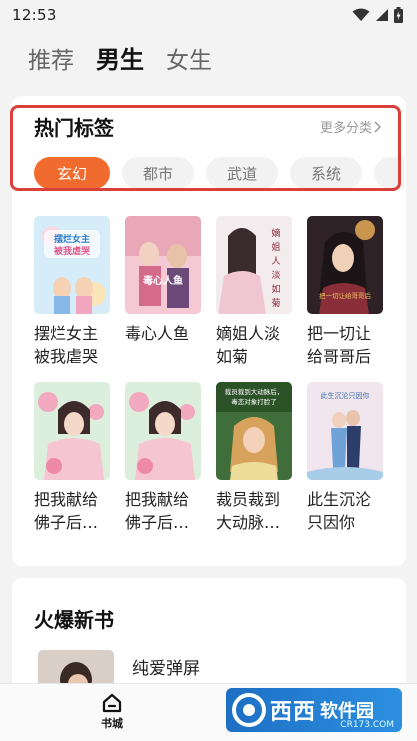  I want to click on book-title: 嫡姐人淡如菊, so click(248, 345).